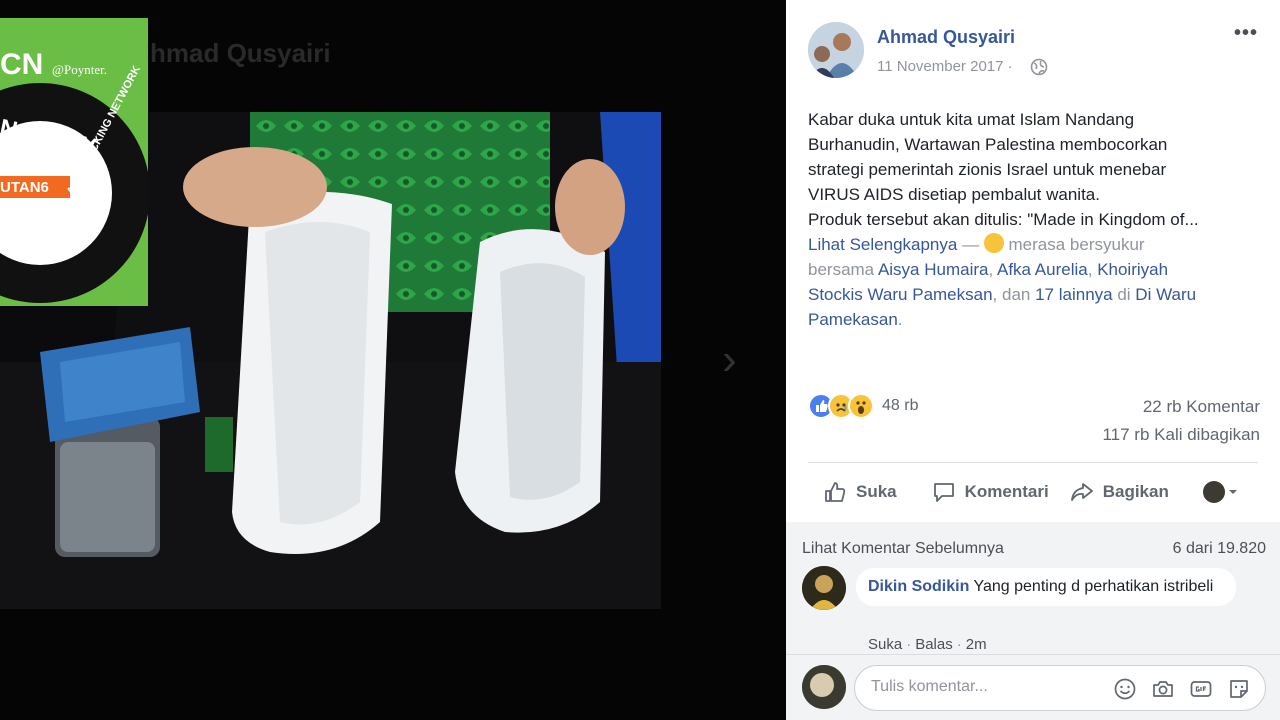 This screenshot has width=1280, height=720. Describe the element at coordinates (900, 405) in the screenshot. I see `reaction-count: 48 rb` at that location.